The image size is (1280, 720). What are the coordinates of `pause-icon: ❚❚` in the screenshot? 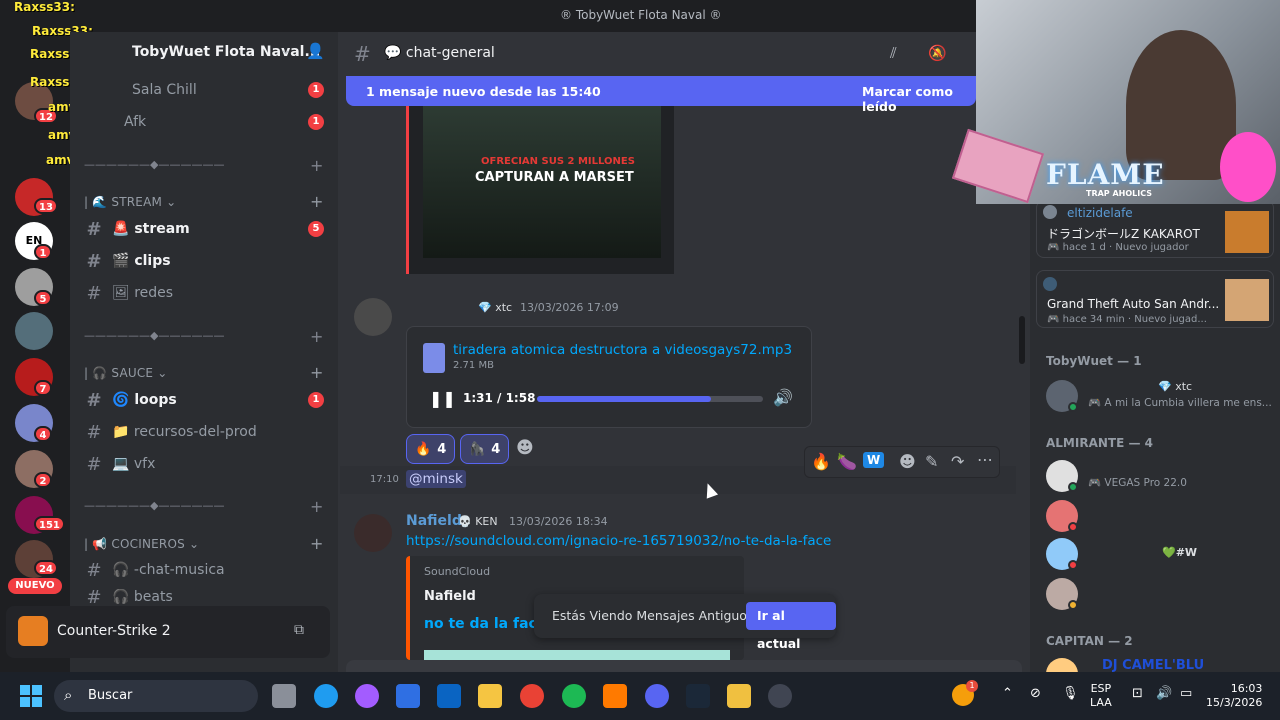 It's located at (442, 398).